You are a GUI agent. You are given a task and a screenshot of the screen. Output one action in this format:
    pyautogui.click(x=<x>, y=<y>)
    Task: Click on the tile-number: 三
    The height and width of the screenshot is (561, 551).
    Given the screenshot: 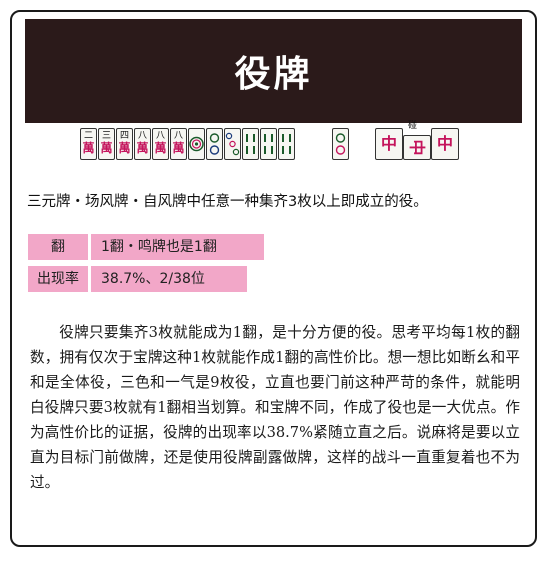 What is the action you would take?
    pyautogui.click(x=106, y=136)
    